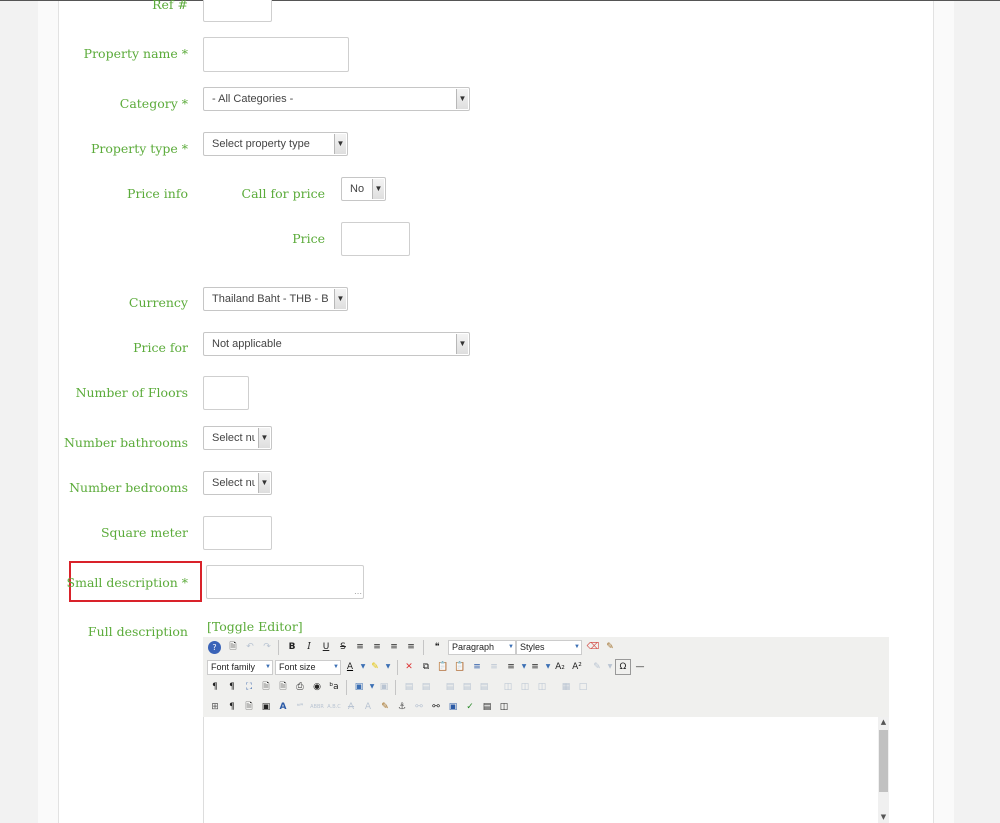  Describe the element at coordinates (237, 438) in the screenshot. I see `bathrooms-select: Select number ▼` at that location.